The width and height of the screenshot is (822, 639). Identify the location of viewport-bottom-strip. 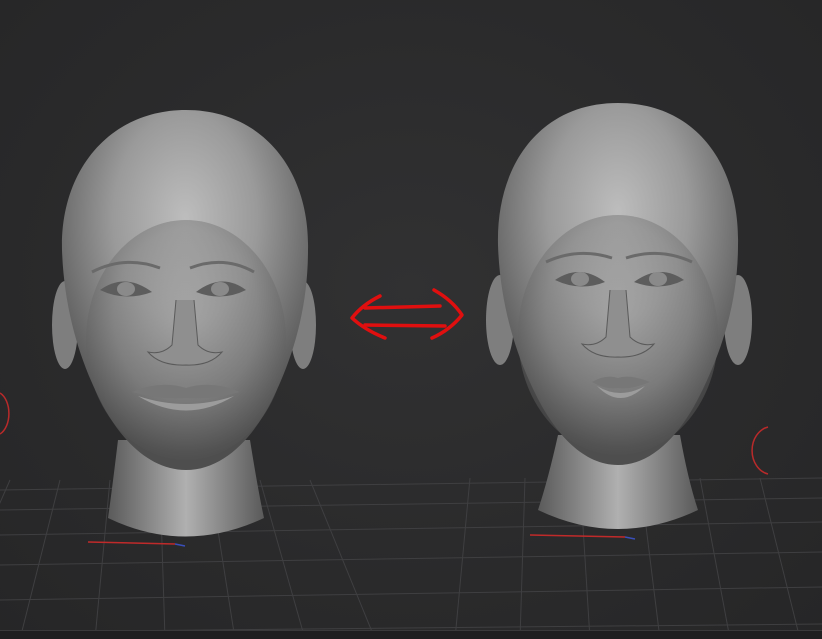
(411, 634).